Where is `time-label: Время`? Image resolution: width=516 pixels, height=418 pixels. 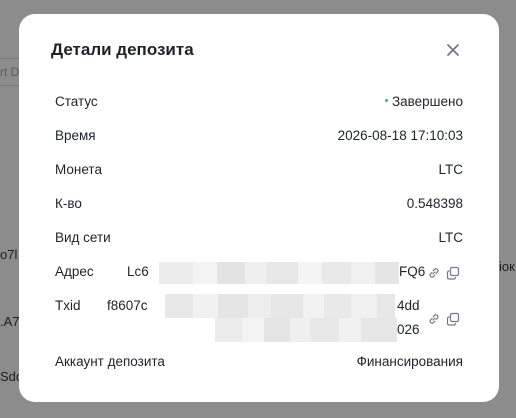 time-label: Время is located at coordinates (75, 135).